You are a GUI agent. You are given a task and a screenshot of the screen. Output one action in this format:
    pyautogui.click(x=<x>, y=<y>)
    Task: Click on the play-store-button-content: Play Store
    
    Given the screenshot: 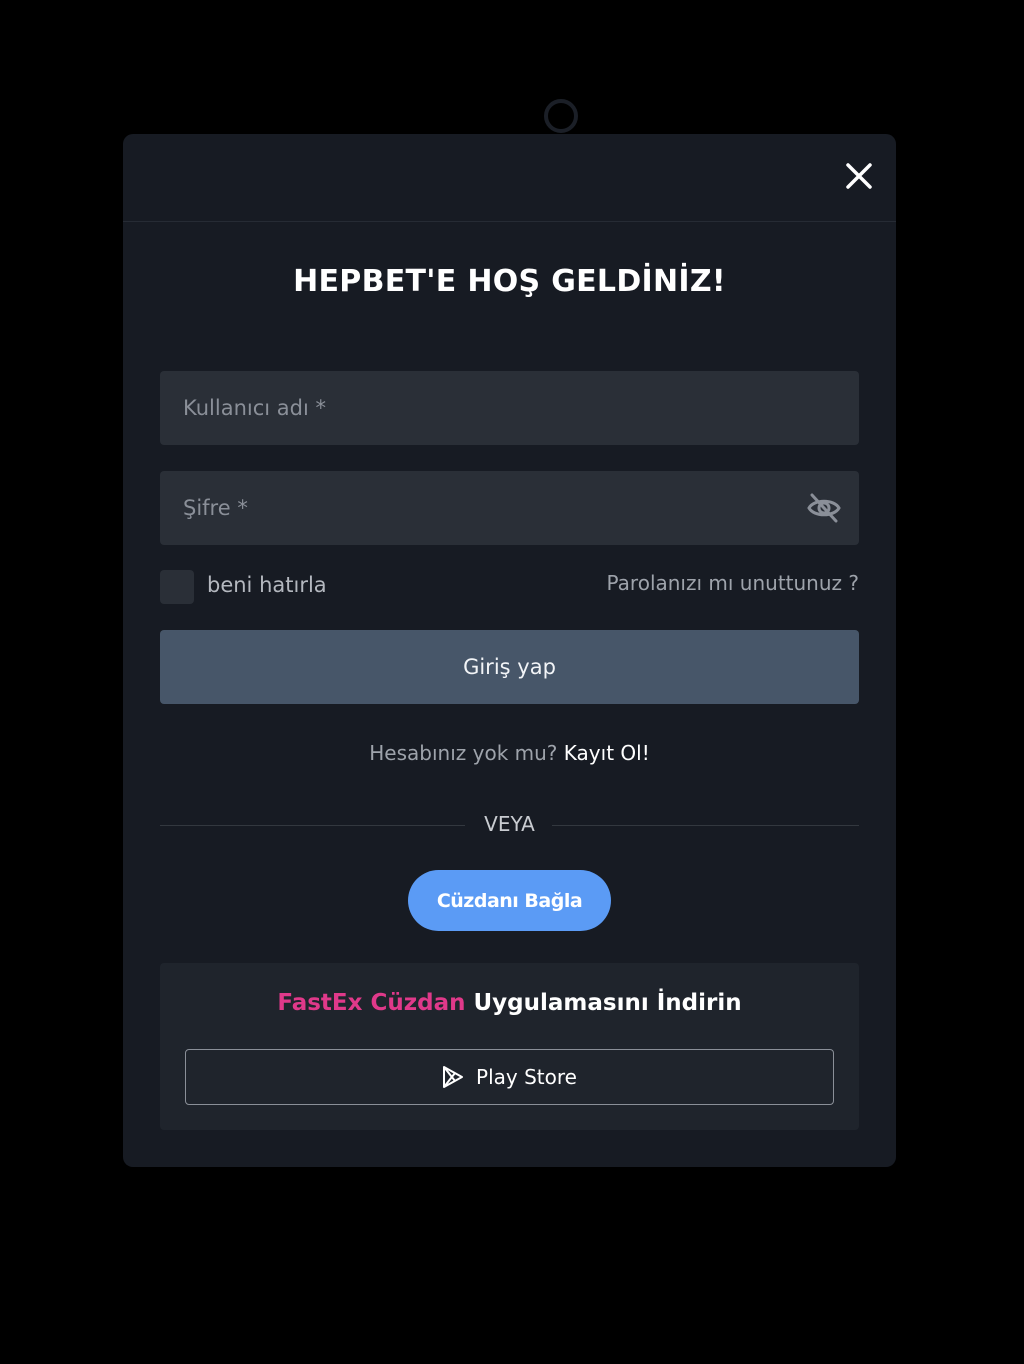 What is the action you would take?
    pyautogui.click(x=509, y=1077)
    